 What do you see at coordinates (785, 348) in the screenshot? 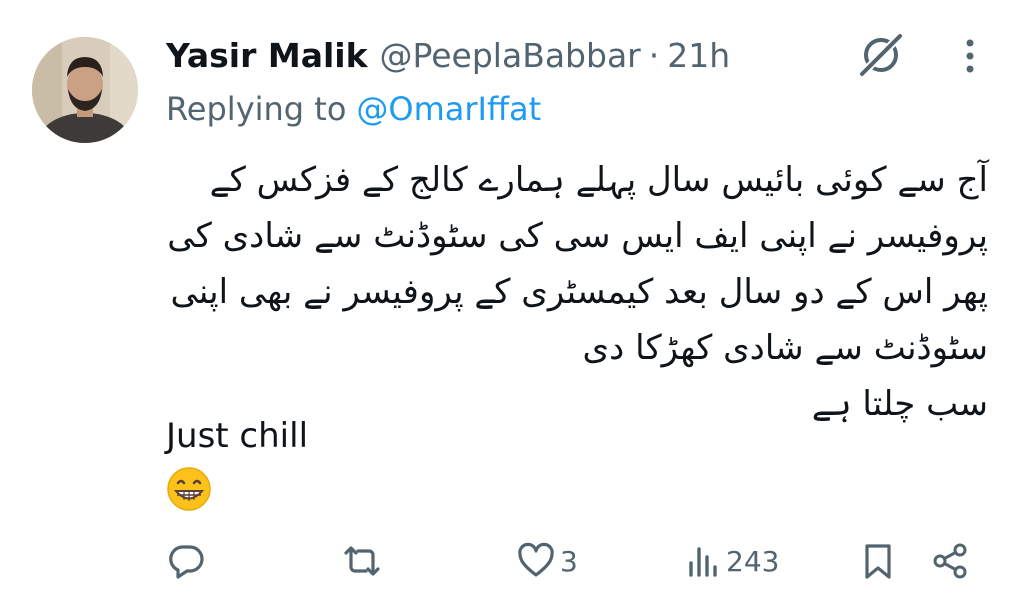
I see `urdu-line: سٹوڈنٹ سے شادی کھڑکا دی` at bounding box center [785, 348].